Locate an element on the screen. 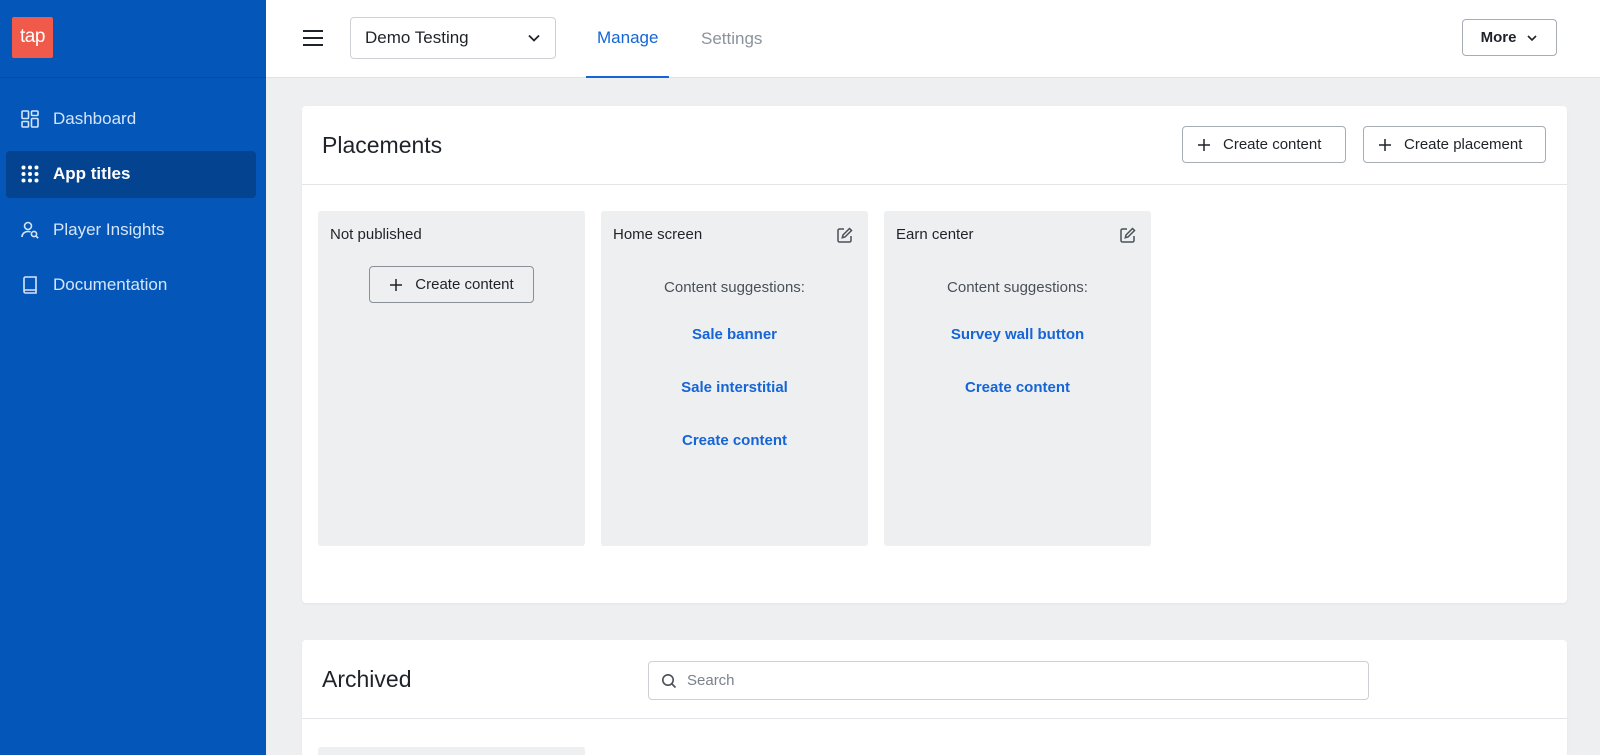 Image resolution: width=1600 pixels, height=755 pixels. more-button: More is located at coordinates (1509, 37).